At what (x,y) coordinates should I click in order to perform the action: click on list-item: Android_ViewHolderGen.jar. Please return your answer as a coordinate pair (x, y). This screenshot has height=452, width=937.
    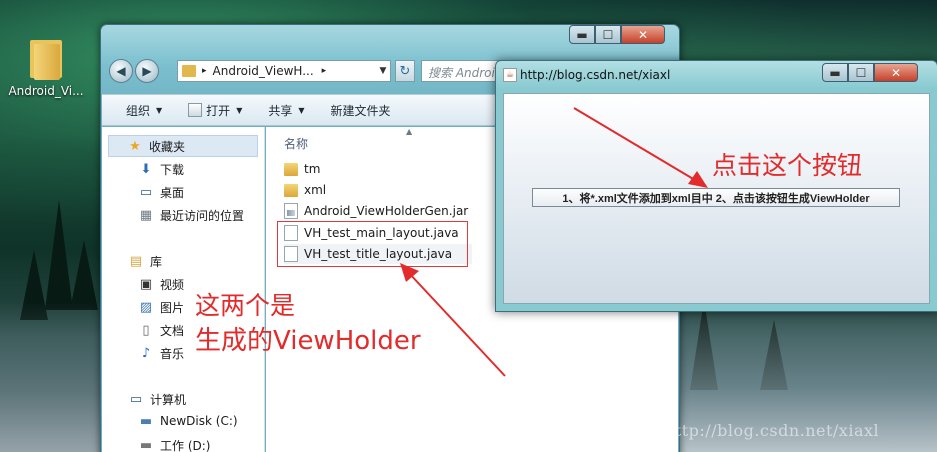
    Looking at the image, I should click on (376, 211).